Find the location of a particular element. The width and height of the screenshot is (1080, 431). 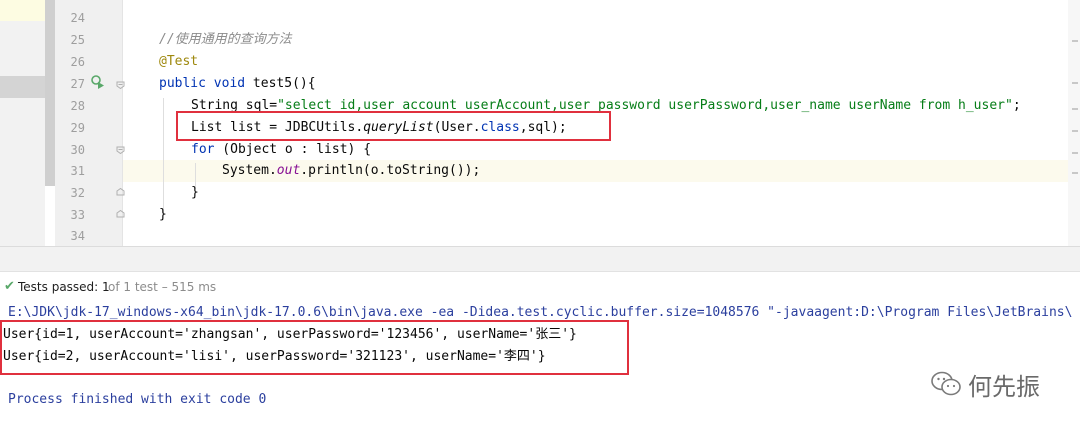

side-panel-highlight is located at coordinates (22, 10).